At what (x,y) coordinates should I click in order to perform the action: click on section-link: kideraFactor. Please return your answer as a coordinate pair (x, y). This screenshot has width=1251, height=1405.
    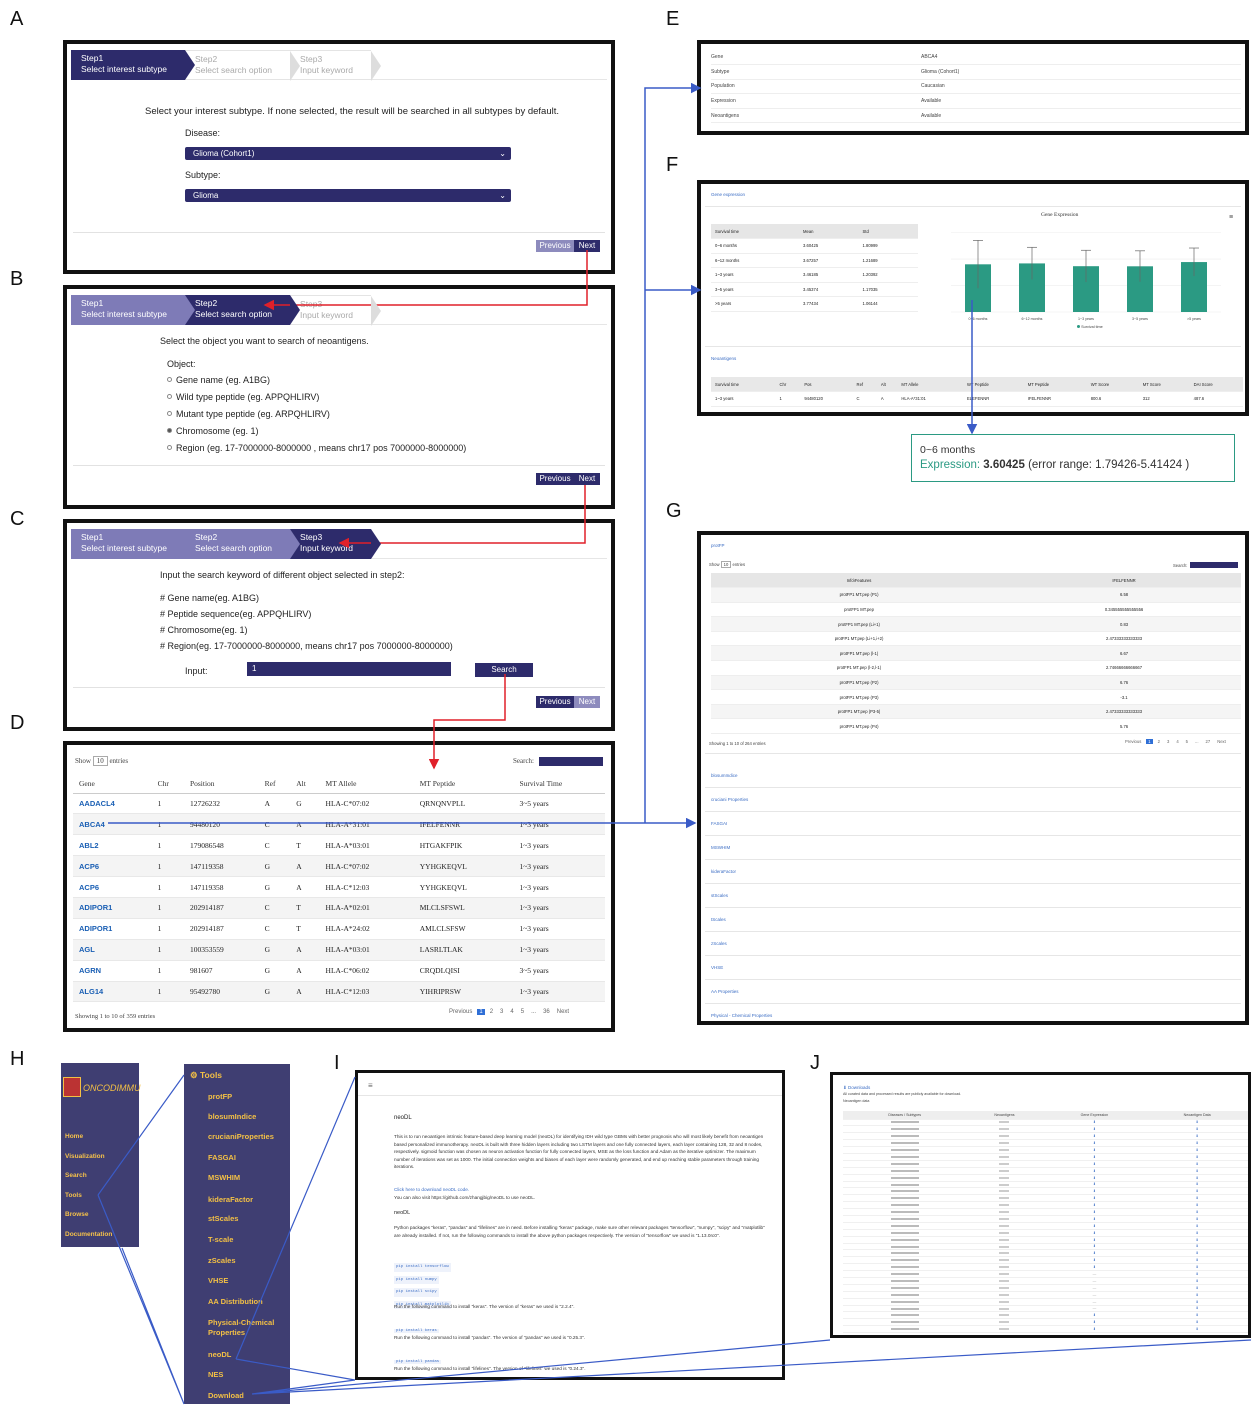
    Looking at the image, I should click on (723, 871).